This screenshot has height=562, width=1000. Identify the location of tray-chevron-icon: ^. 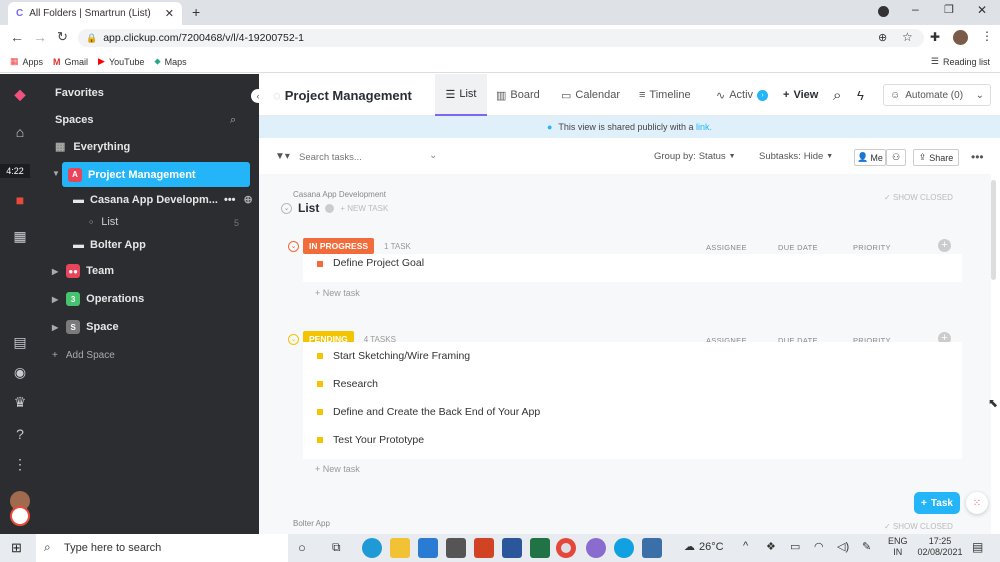
(745, 546).